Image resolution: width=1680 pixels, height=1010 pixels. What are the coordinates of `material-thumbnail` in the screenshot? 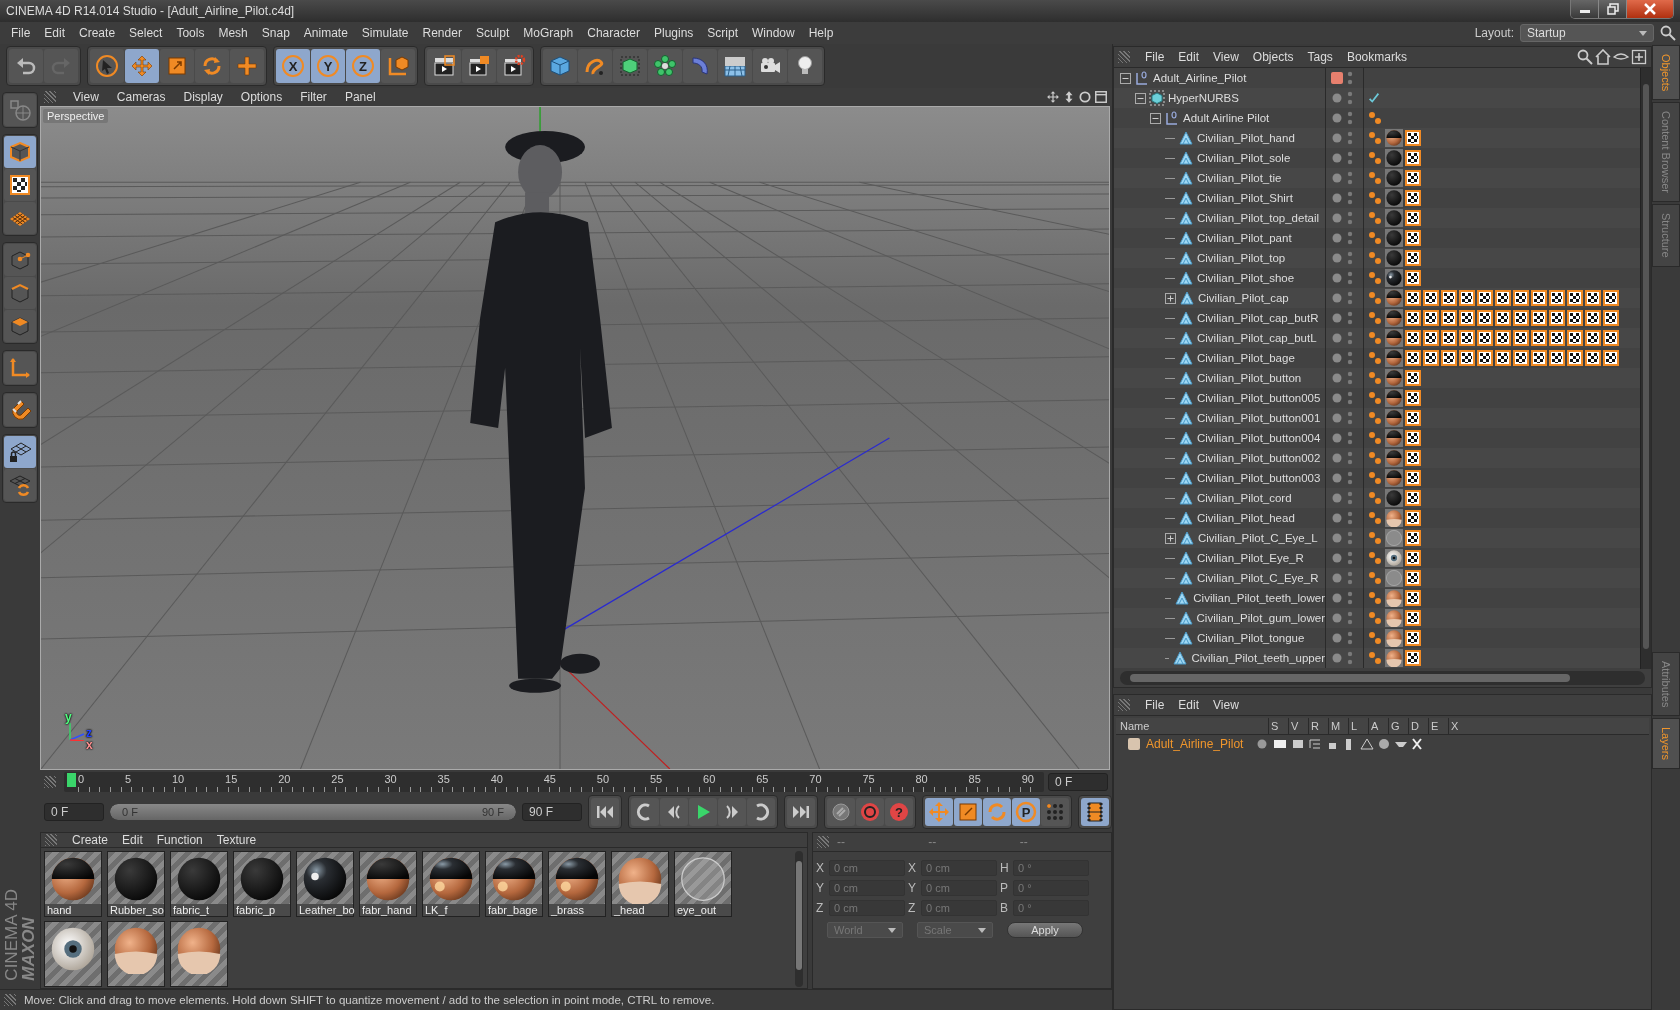 It's located at (73, 954).